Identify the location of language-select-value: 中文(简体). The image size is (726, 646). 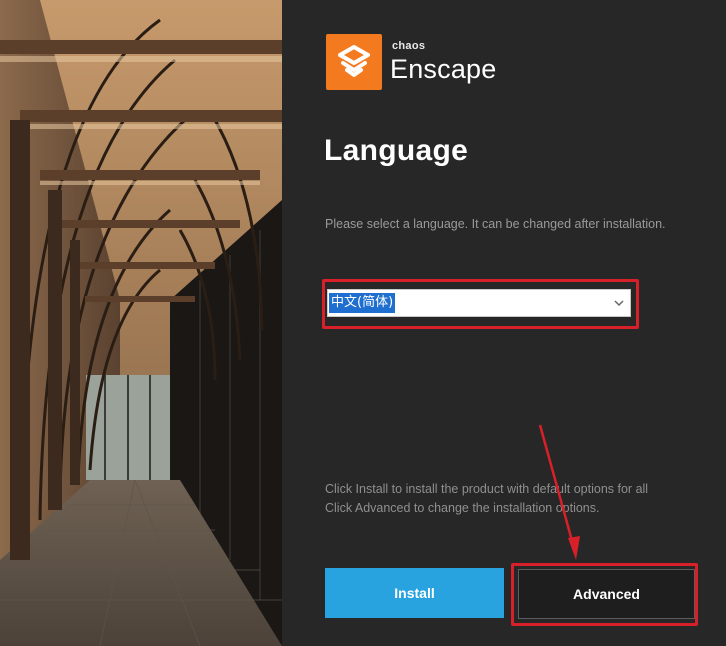
(362, 303).